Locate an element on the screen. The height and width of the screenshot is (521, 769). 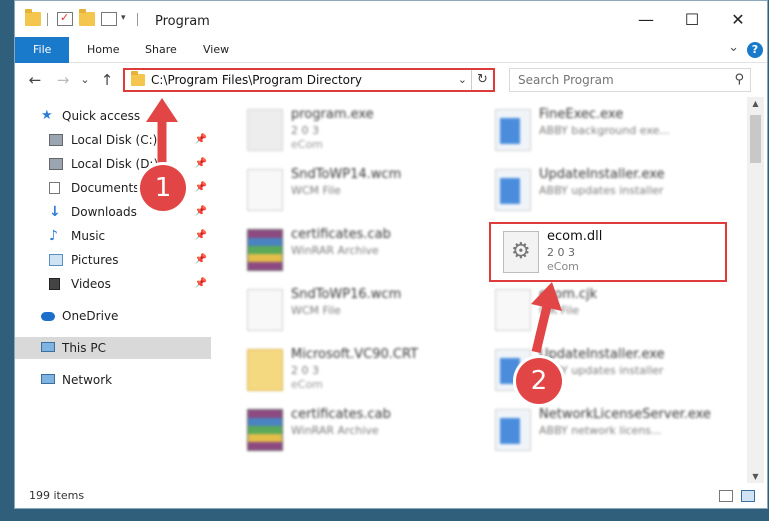
arrow-2-icon is located at coordinates (546, 318).